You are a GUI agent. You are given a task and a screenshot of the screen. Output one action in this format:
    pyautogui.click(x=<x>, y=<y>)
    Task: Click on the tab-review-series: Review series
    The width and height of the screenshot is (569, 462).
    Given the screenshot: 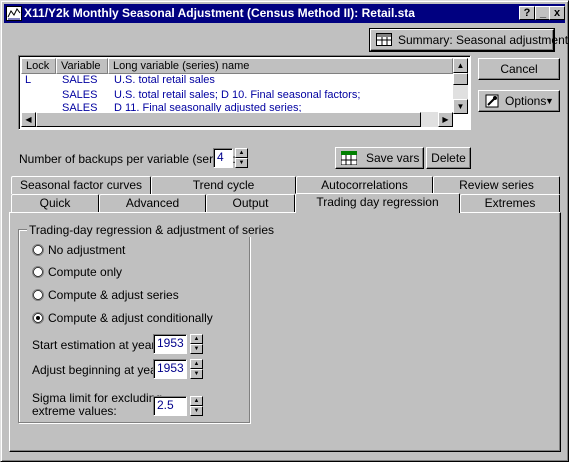 What is the action you would take?
    pyautogui.click(x=496, y=185)
    